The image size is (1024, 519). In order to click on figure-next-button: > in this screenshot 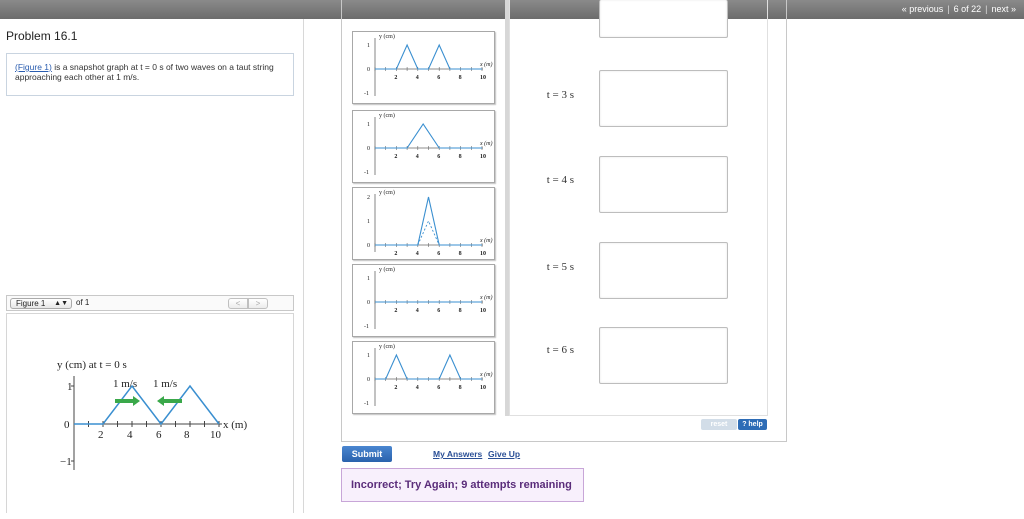, I will do `click(258, 303)`.